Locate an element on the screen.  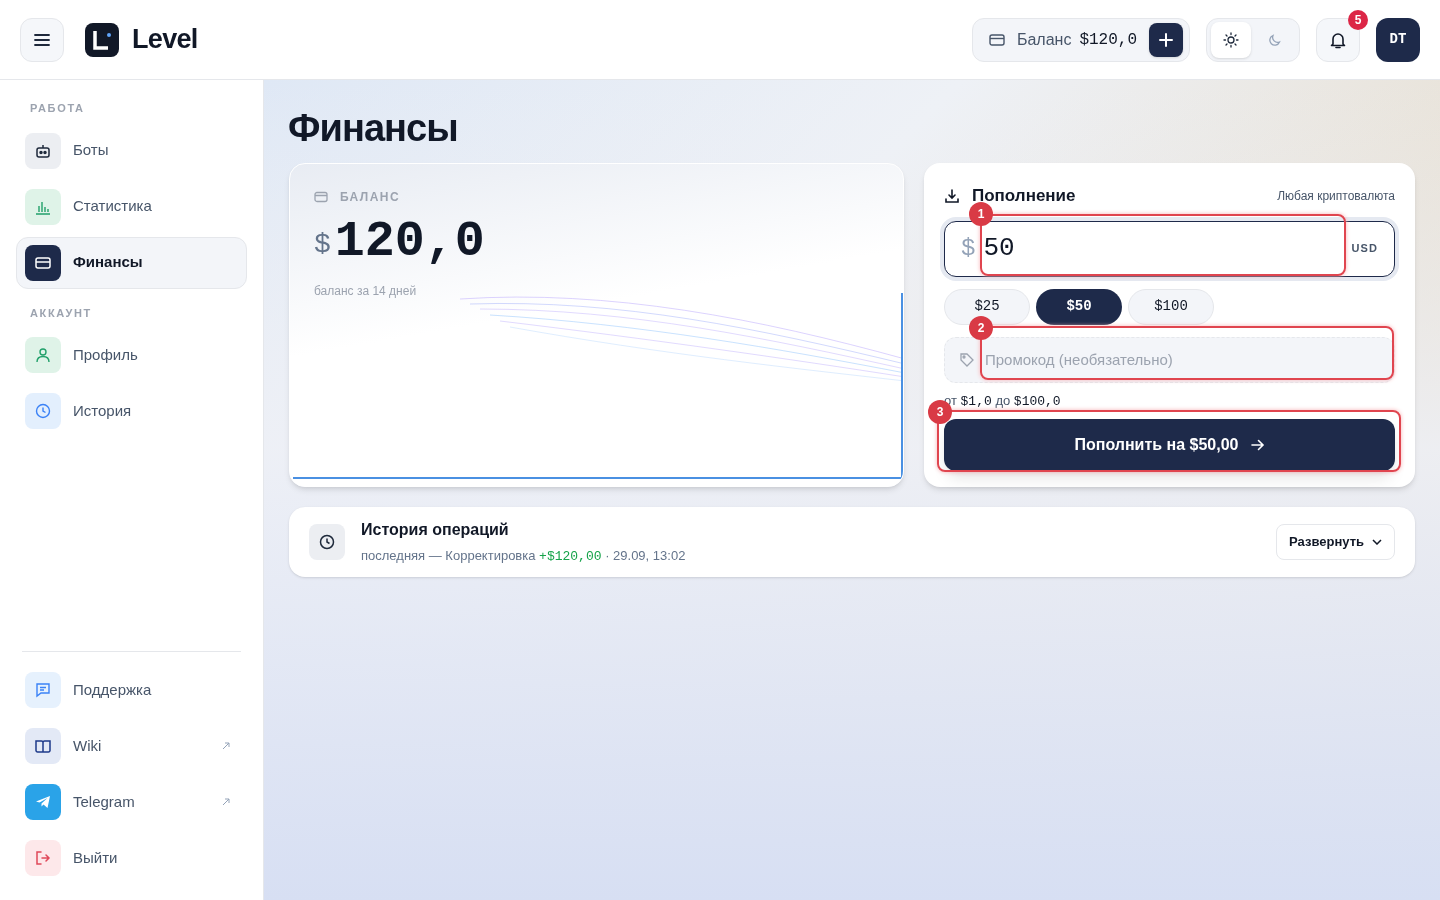
annotation-badge: 1 is located at coordinates (981, 214).